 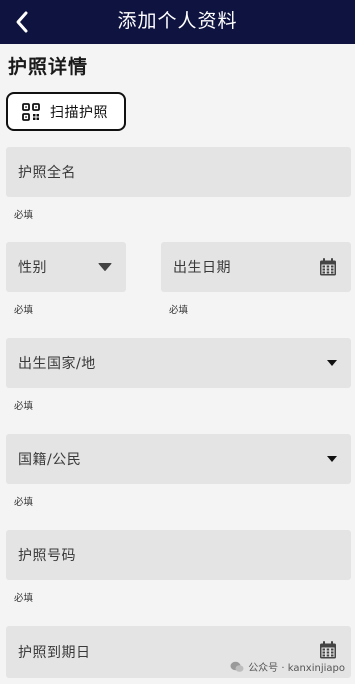 I want to click on full-name-placeholder: 护照全名, so click(x=47, y=173).